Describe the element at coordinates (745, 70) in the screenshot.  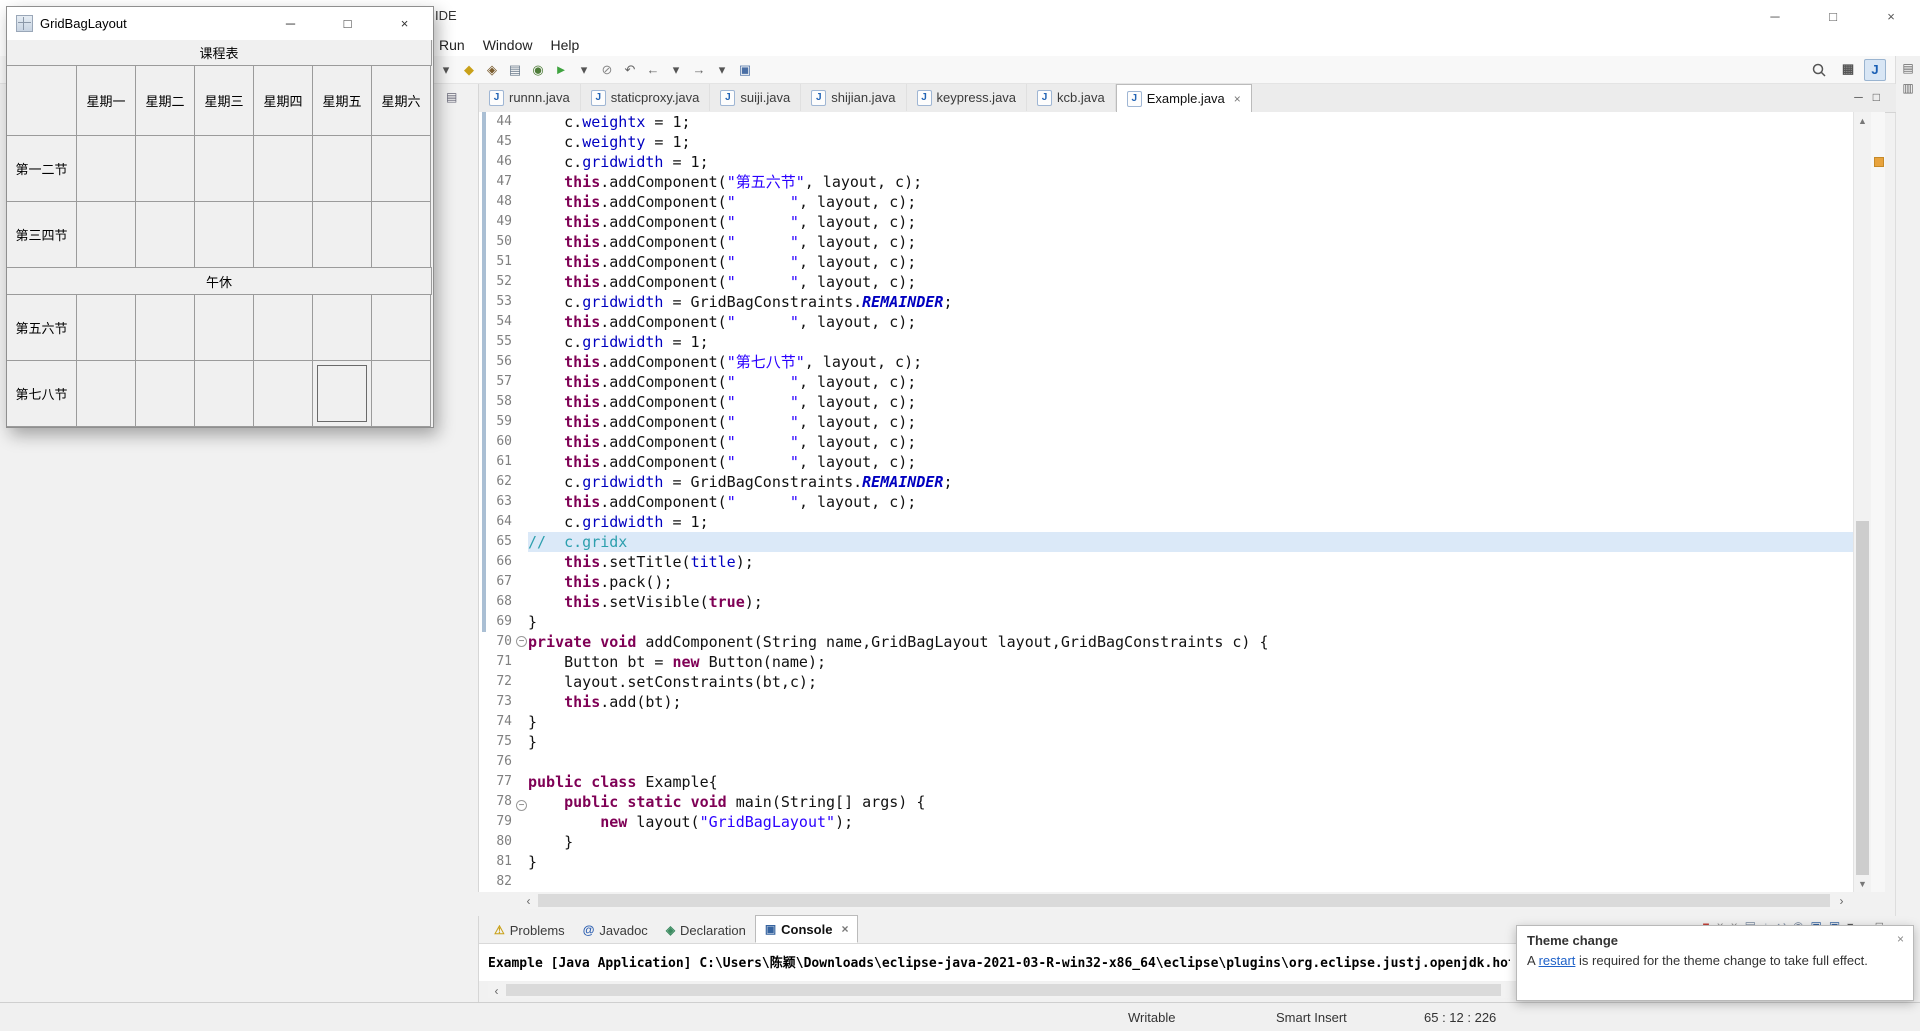
I see `link-with-editor-icon: ▣` at that location.